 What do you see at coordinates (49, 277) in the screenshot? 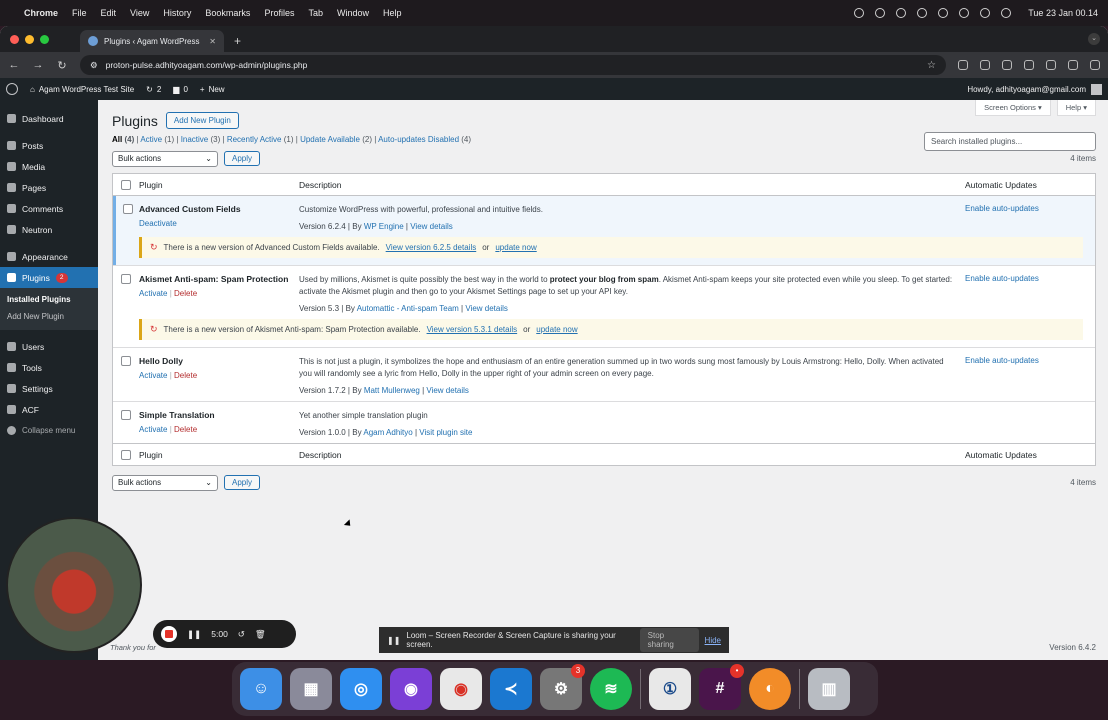
I see `sidebar-item-plugins: Plugins 2` at bounding box center [49, 277].